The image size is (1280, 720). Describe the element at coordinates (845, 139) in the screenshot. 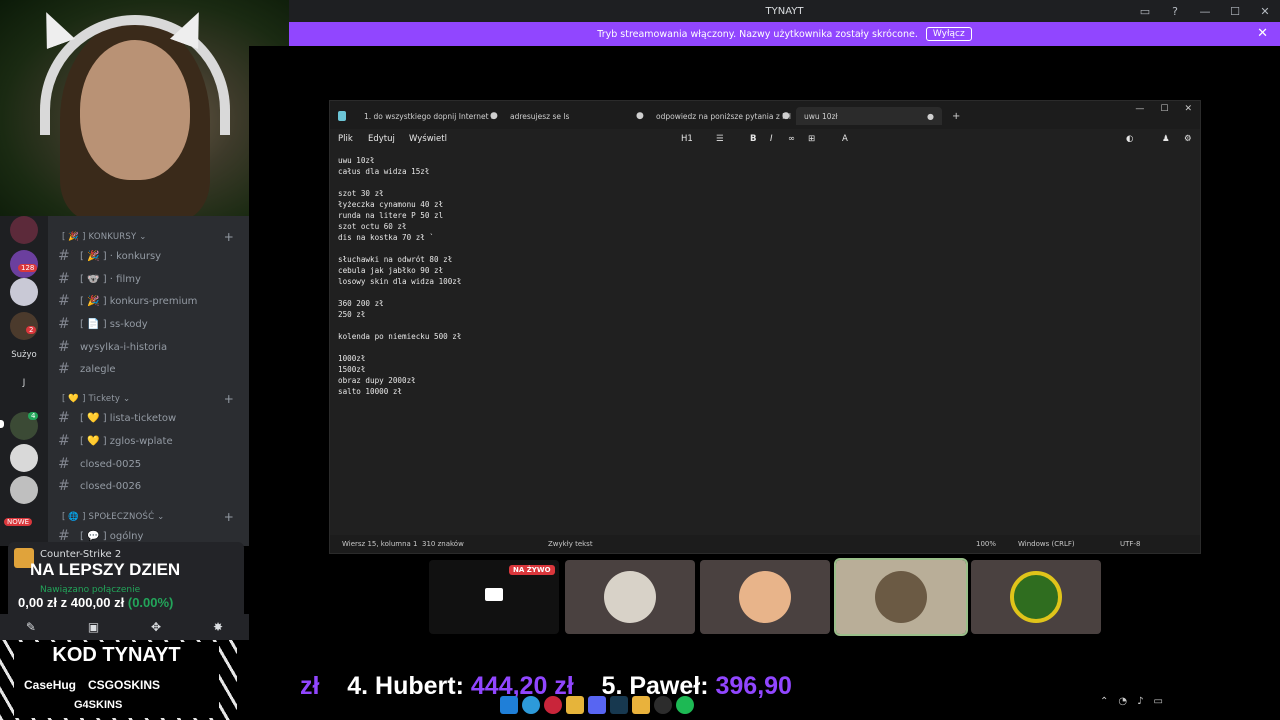

I see `clear-format-icon: A` at that location.